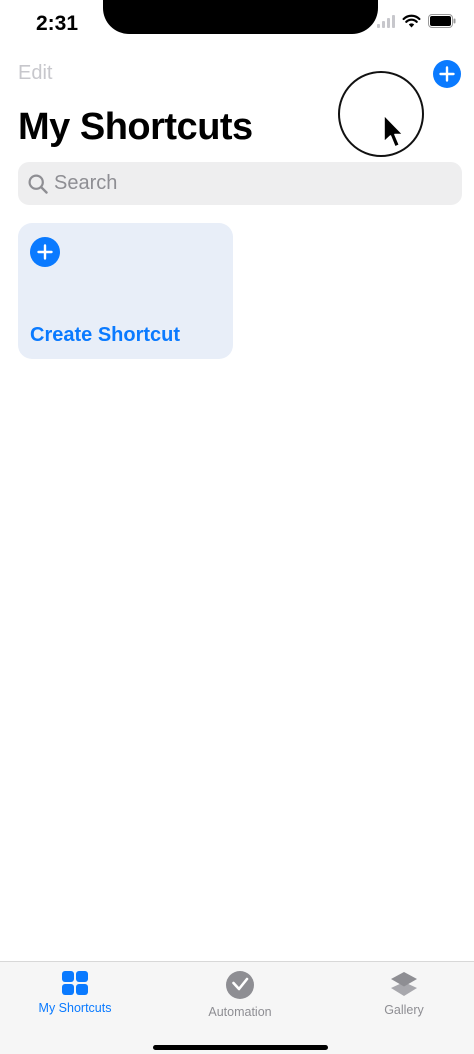  I want to click on device-notch, so click(240, 17).